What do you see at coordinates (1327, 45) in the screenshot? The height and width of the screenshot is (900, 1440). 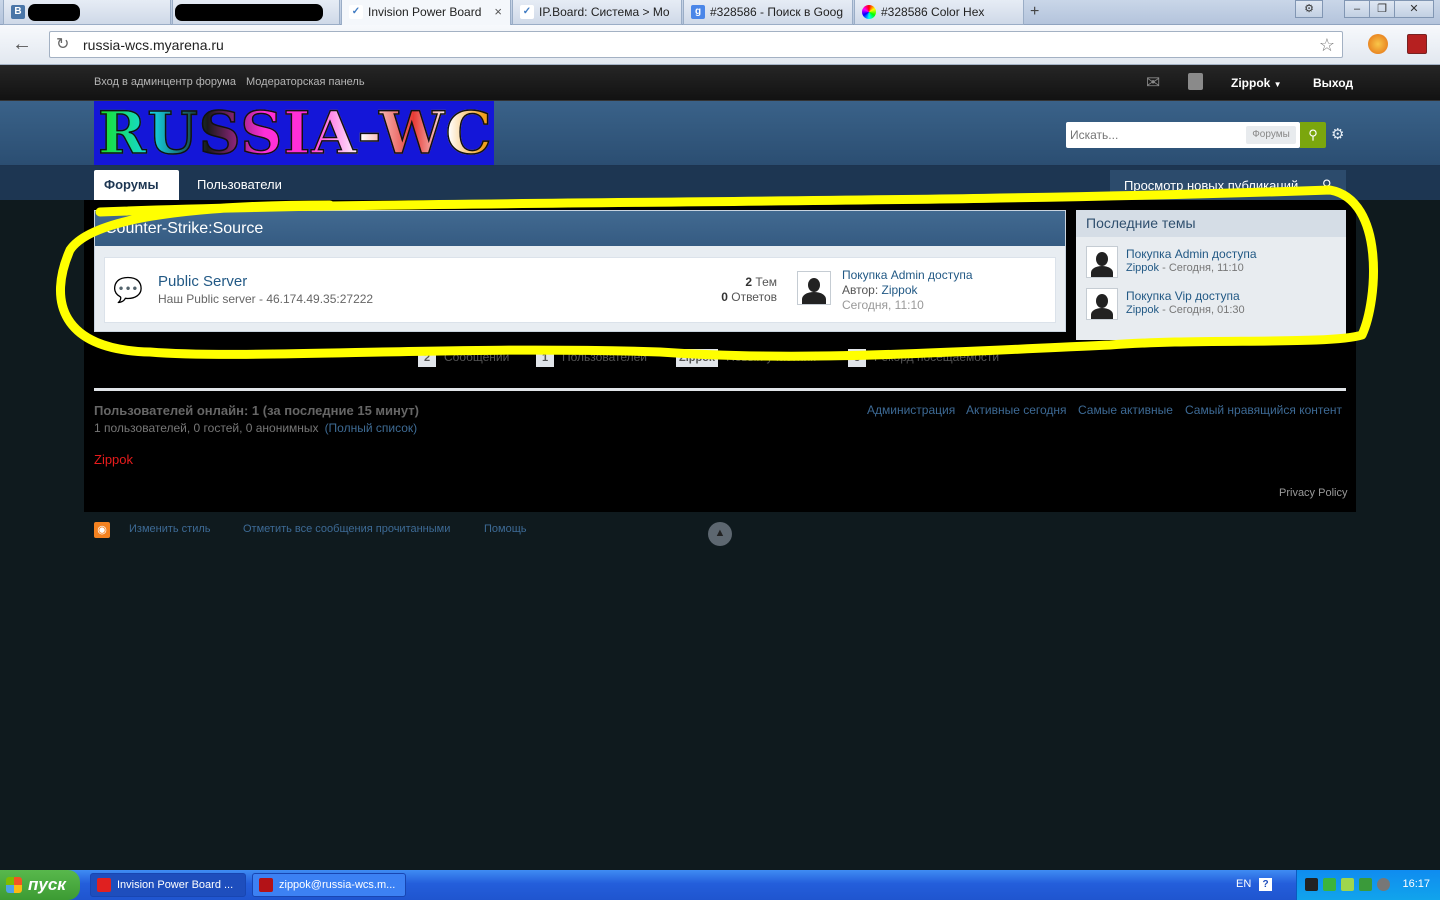 I see `bookmark-star-icon: ☆` at bounding box center [1327, 45].